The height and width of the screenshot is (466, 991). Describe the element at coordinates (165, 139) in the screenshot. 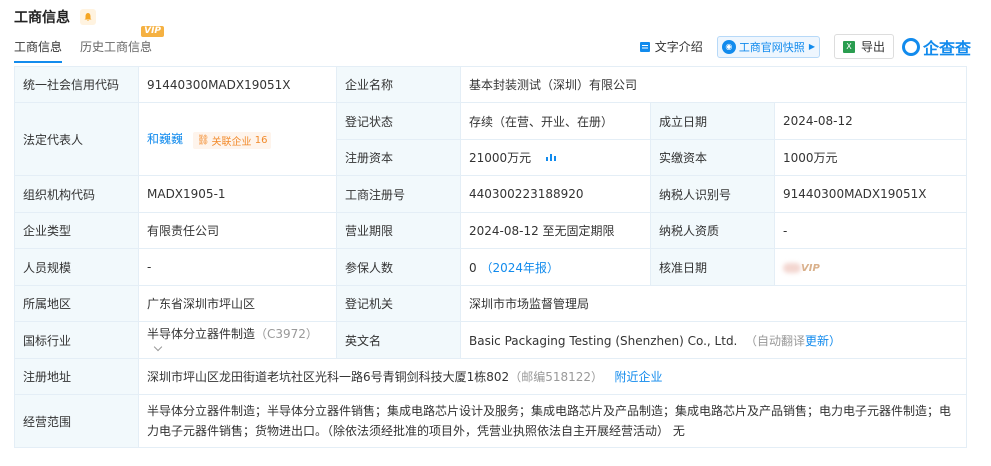

I see `legal-rep-link: 和巍巍` at that location.